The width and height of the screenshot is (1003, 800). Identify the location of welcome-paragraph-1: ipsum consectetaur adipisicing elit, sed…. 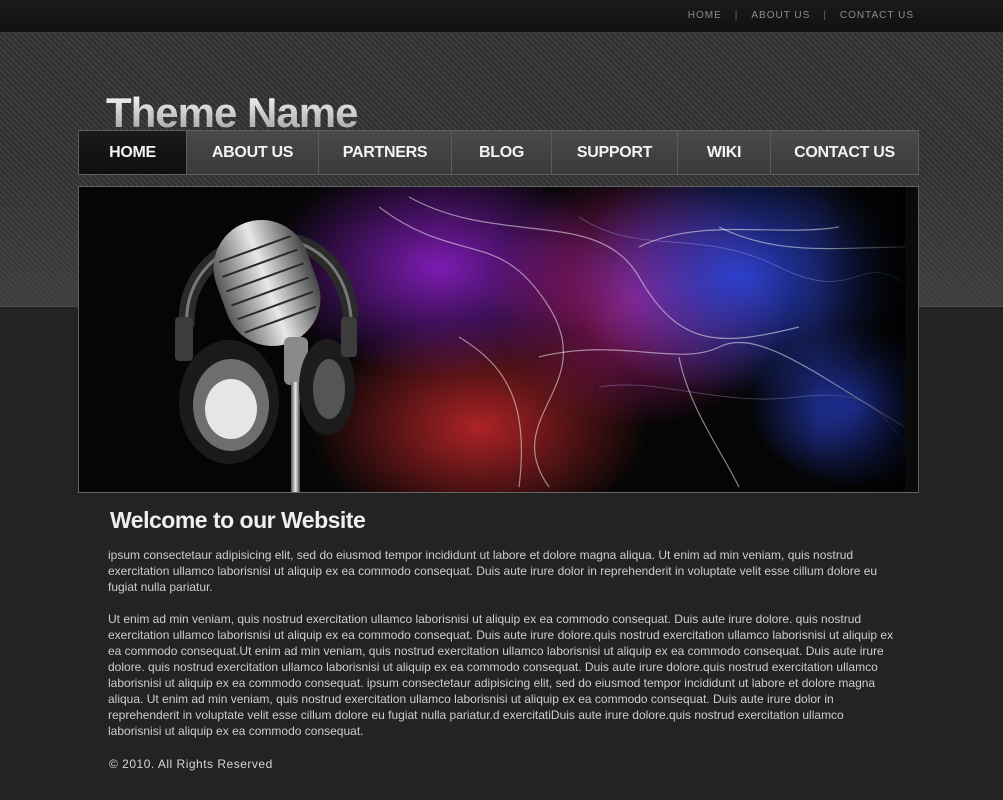
(493, 571).